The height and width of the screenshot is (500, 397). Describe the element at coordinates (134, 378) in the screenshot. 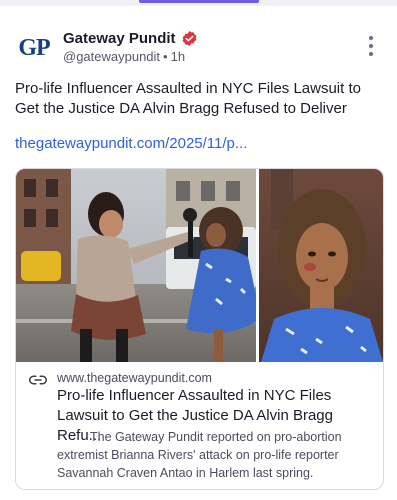

I see `card-domain: www.thegatewaypundit.com` at that location.